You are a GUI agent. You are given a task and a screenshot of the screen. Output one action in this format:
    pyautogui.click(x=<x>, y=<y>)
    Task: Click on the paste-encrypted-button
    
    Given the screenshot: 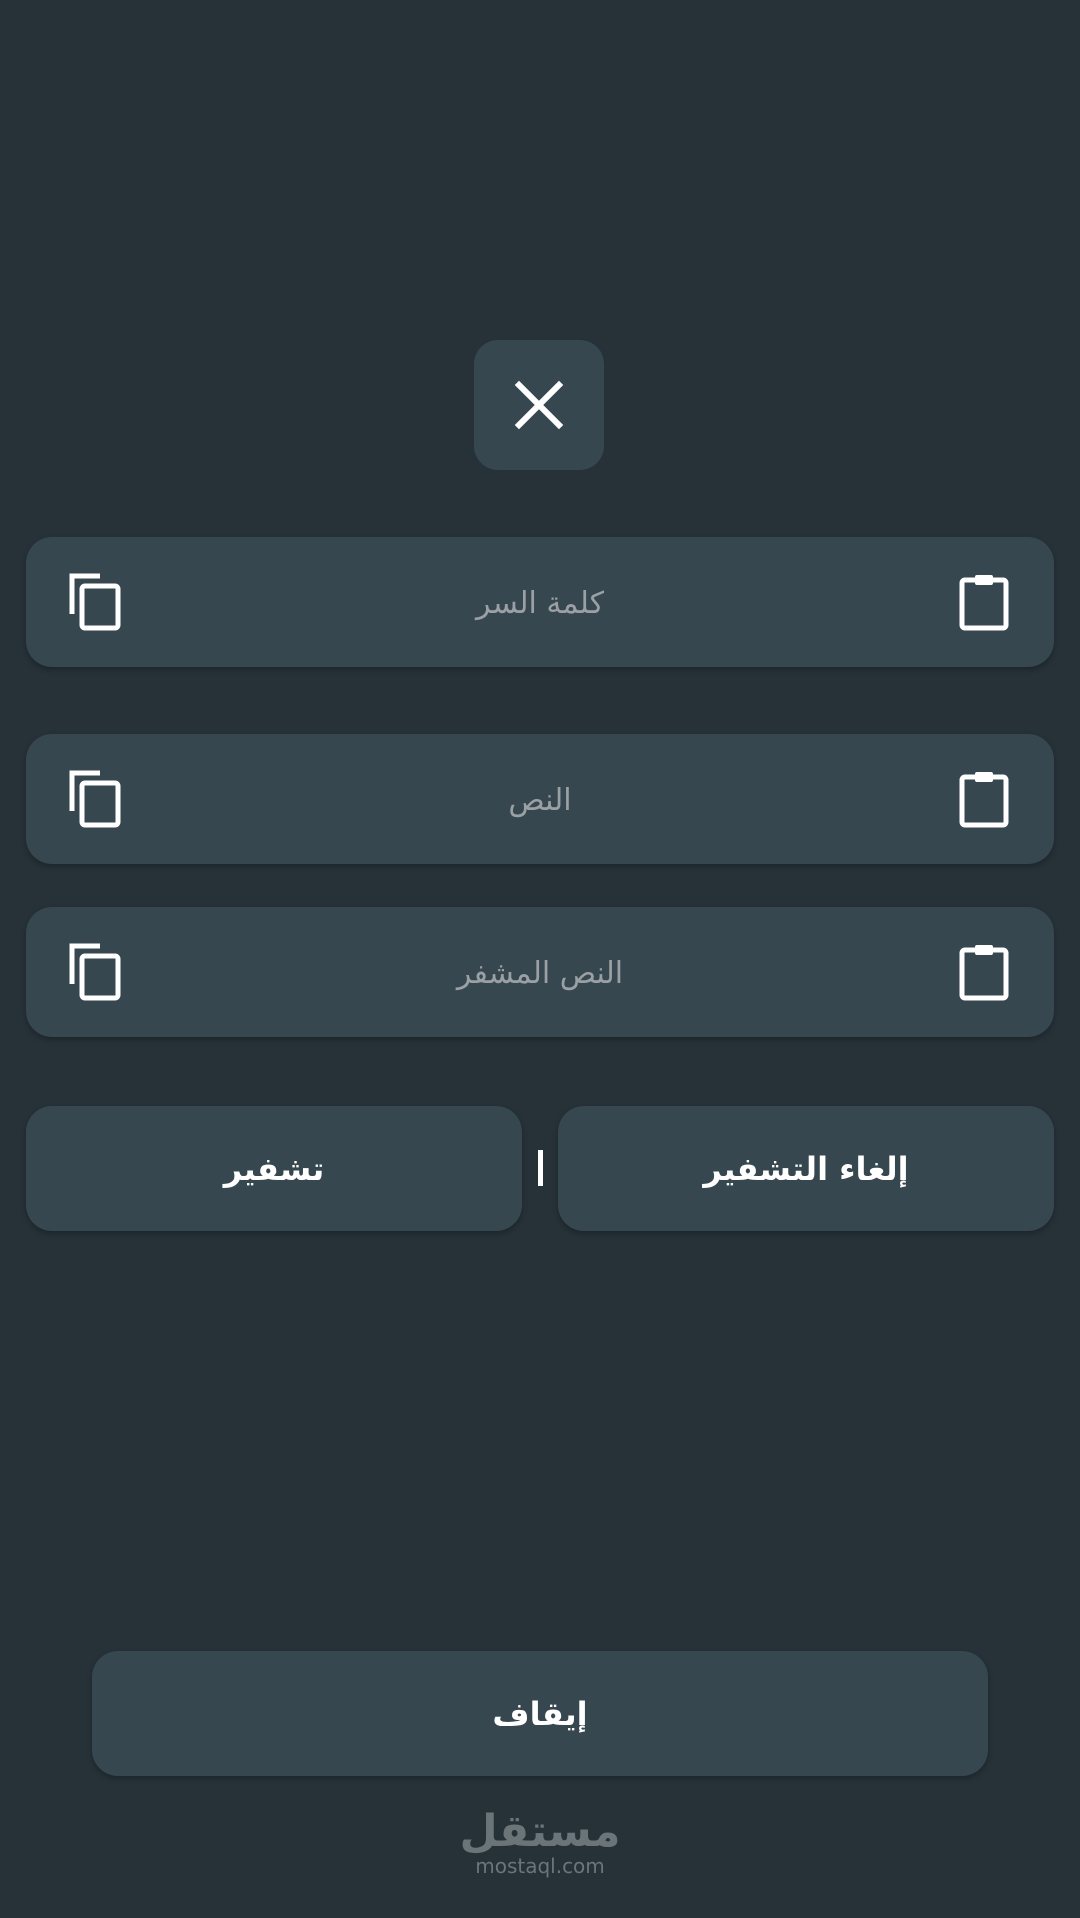 What is the action you would take?
    pyautogui.click(x=984, y=972)
    